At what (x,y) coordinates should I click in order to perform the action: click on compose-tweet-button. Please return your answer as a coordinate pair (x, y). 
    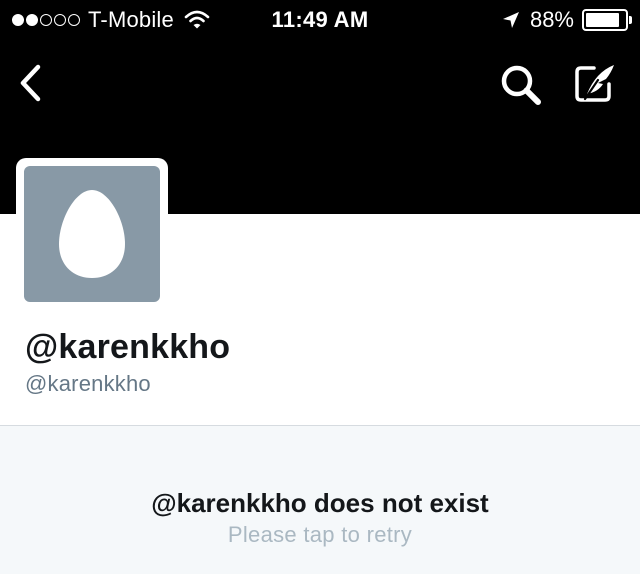
    Looking at the image, I should click on (596, 84).